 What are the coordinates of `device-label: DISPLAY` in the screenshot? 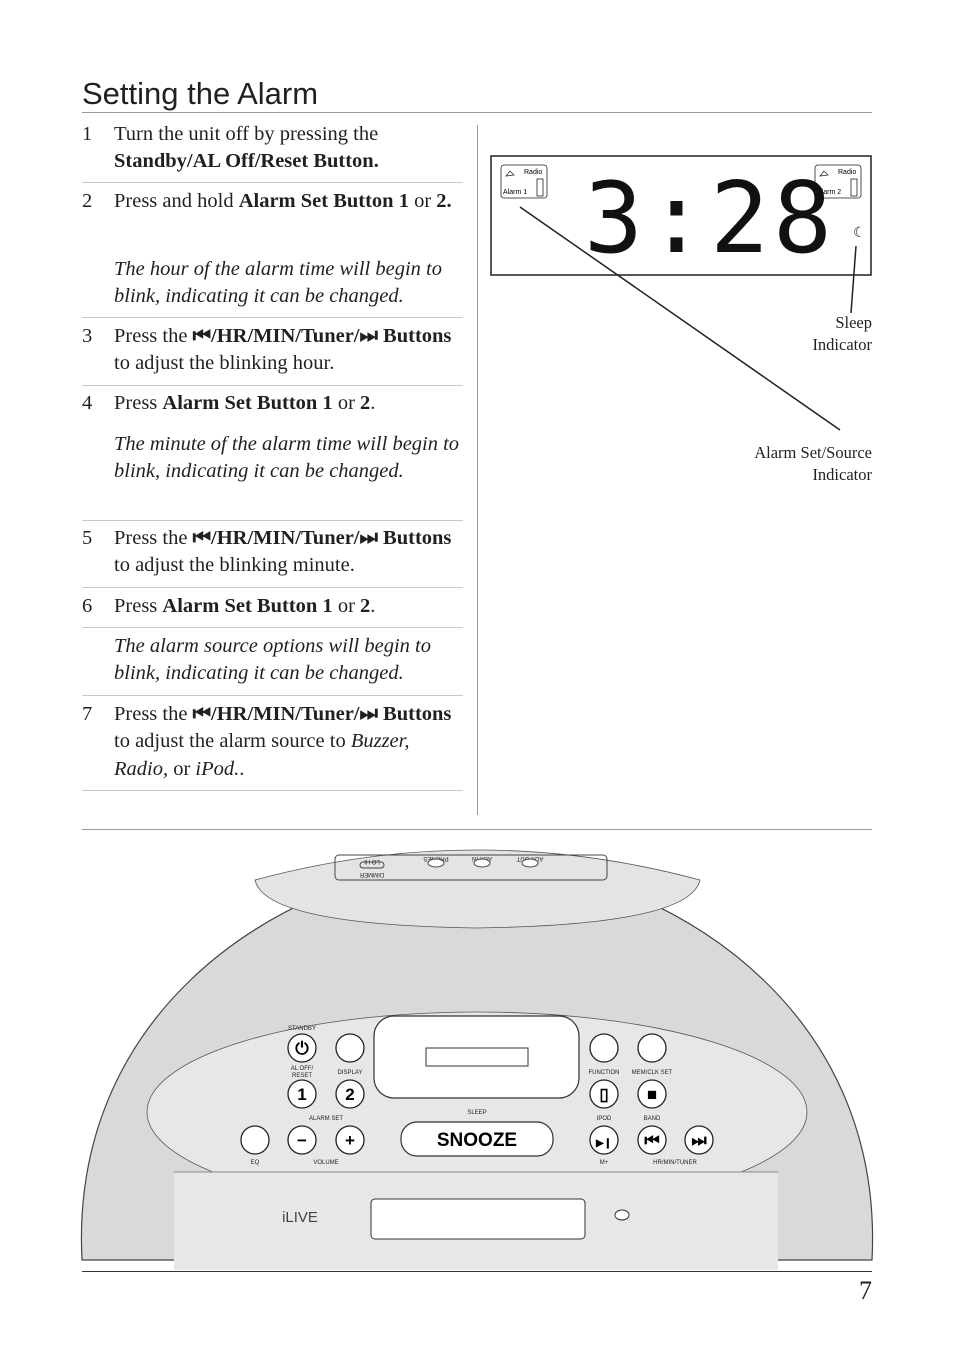 It's located at (350, 1073).